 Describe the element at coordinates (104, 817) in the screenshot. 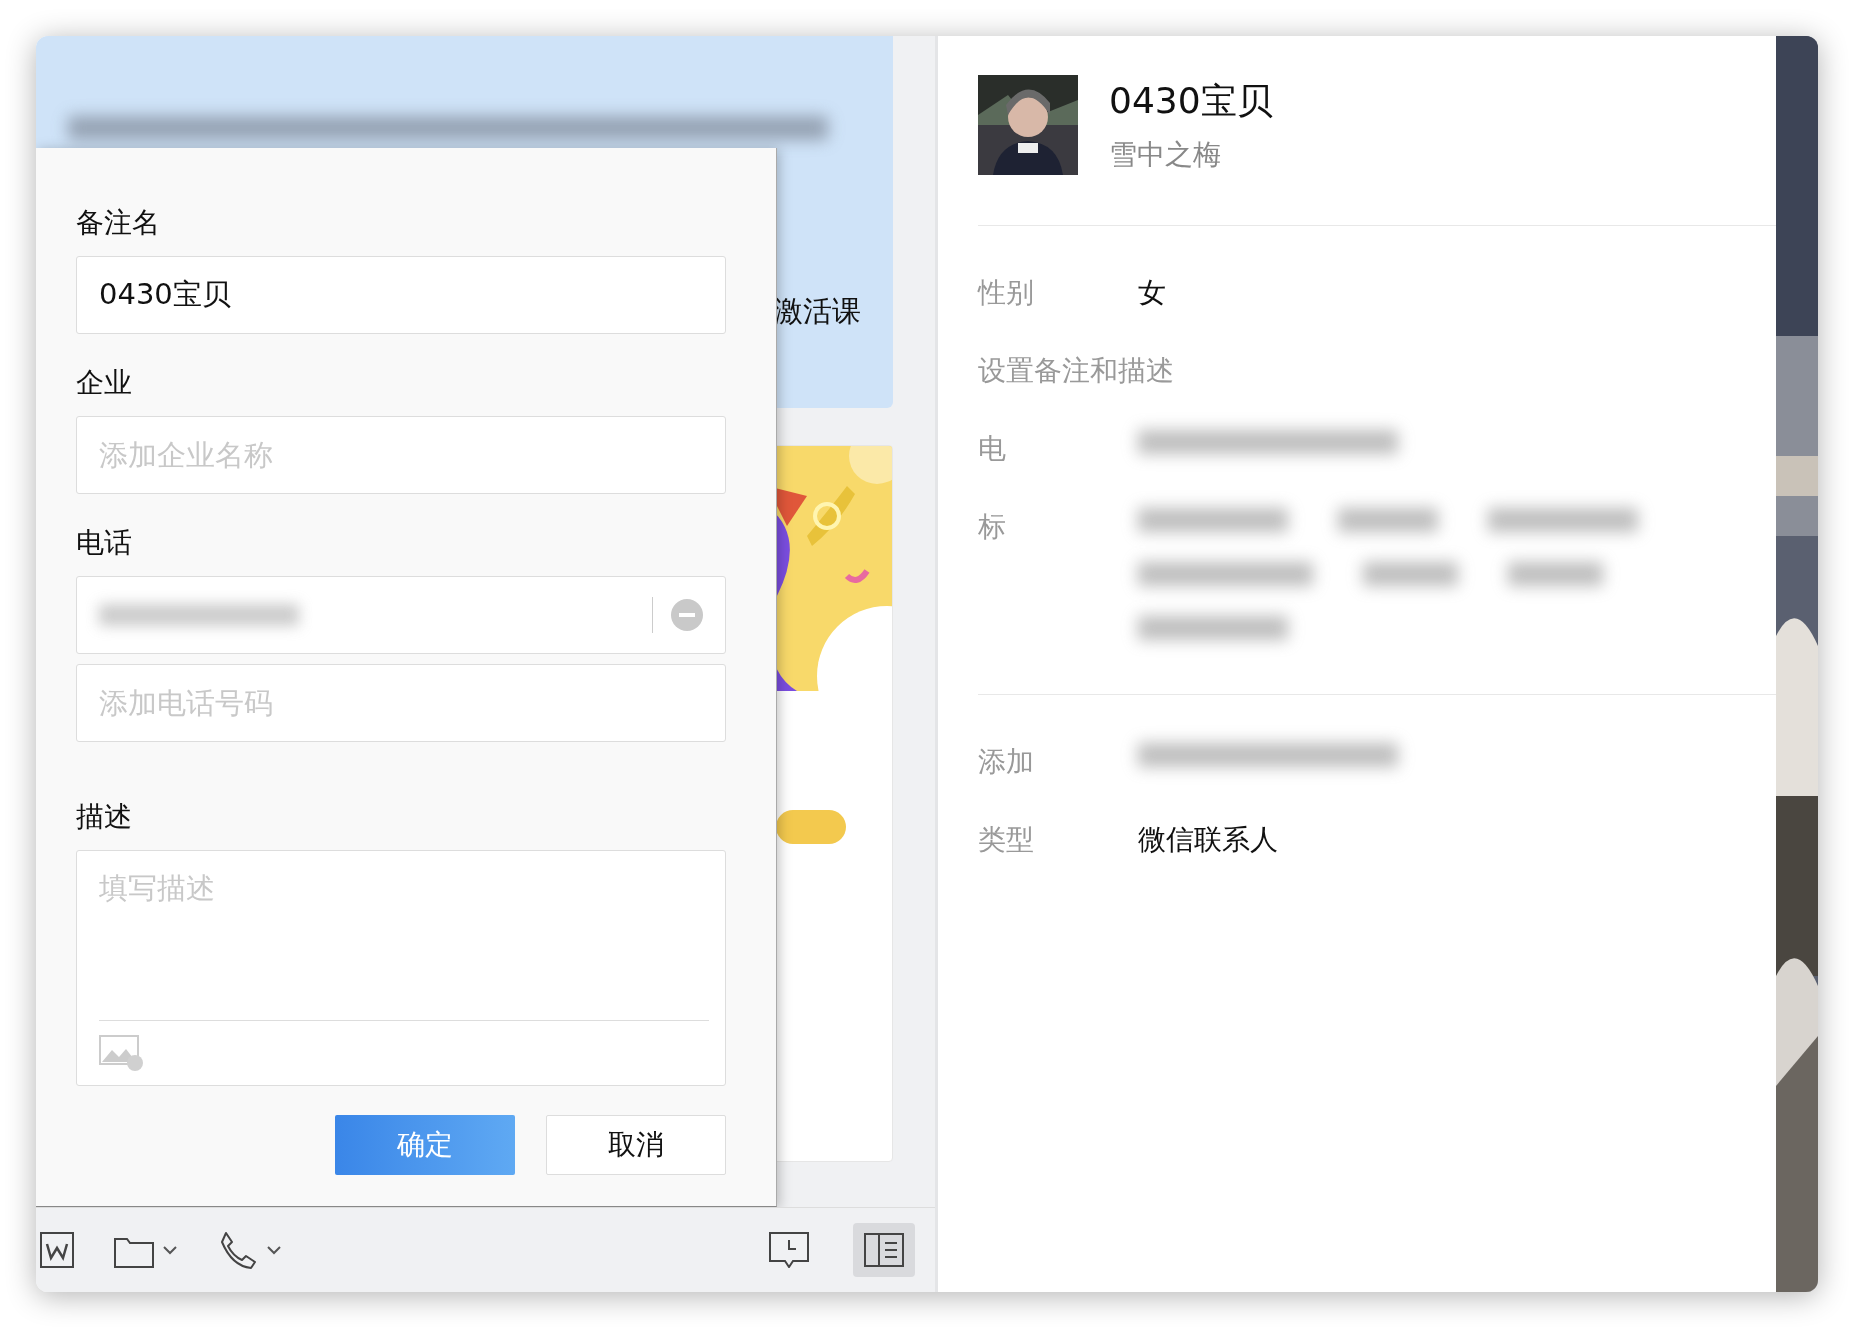

I see `field-label: 描述` at that location.